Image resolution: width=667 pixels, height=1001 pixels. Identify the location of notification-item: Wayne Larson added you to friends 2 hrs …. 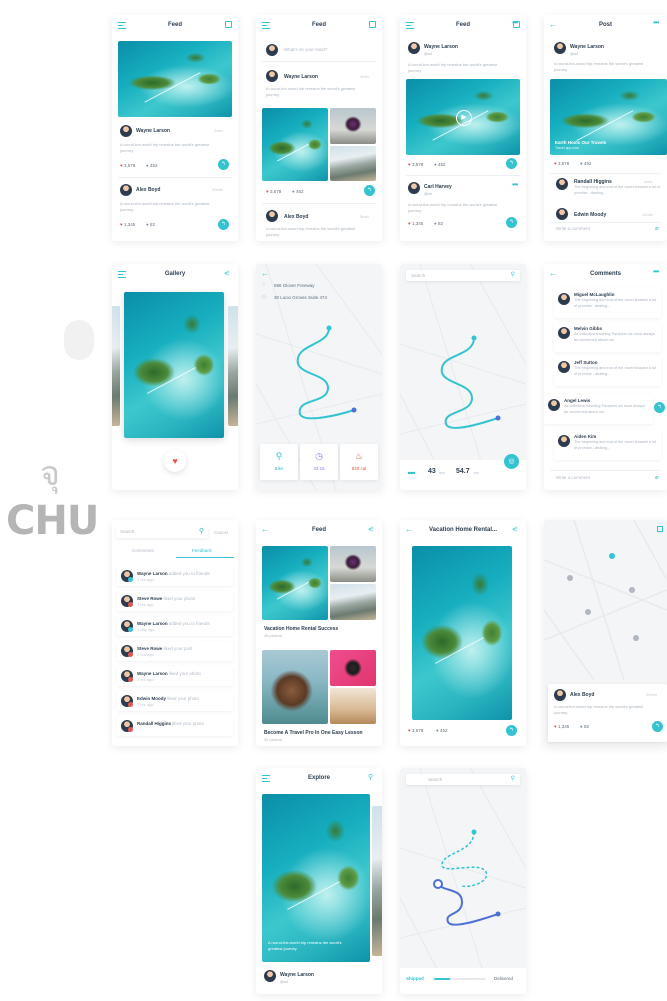
(175, 576).